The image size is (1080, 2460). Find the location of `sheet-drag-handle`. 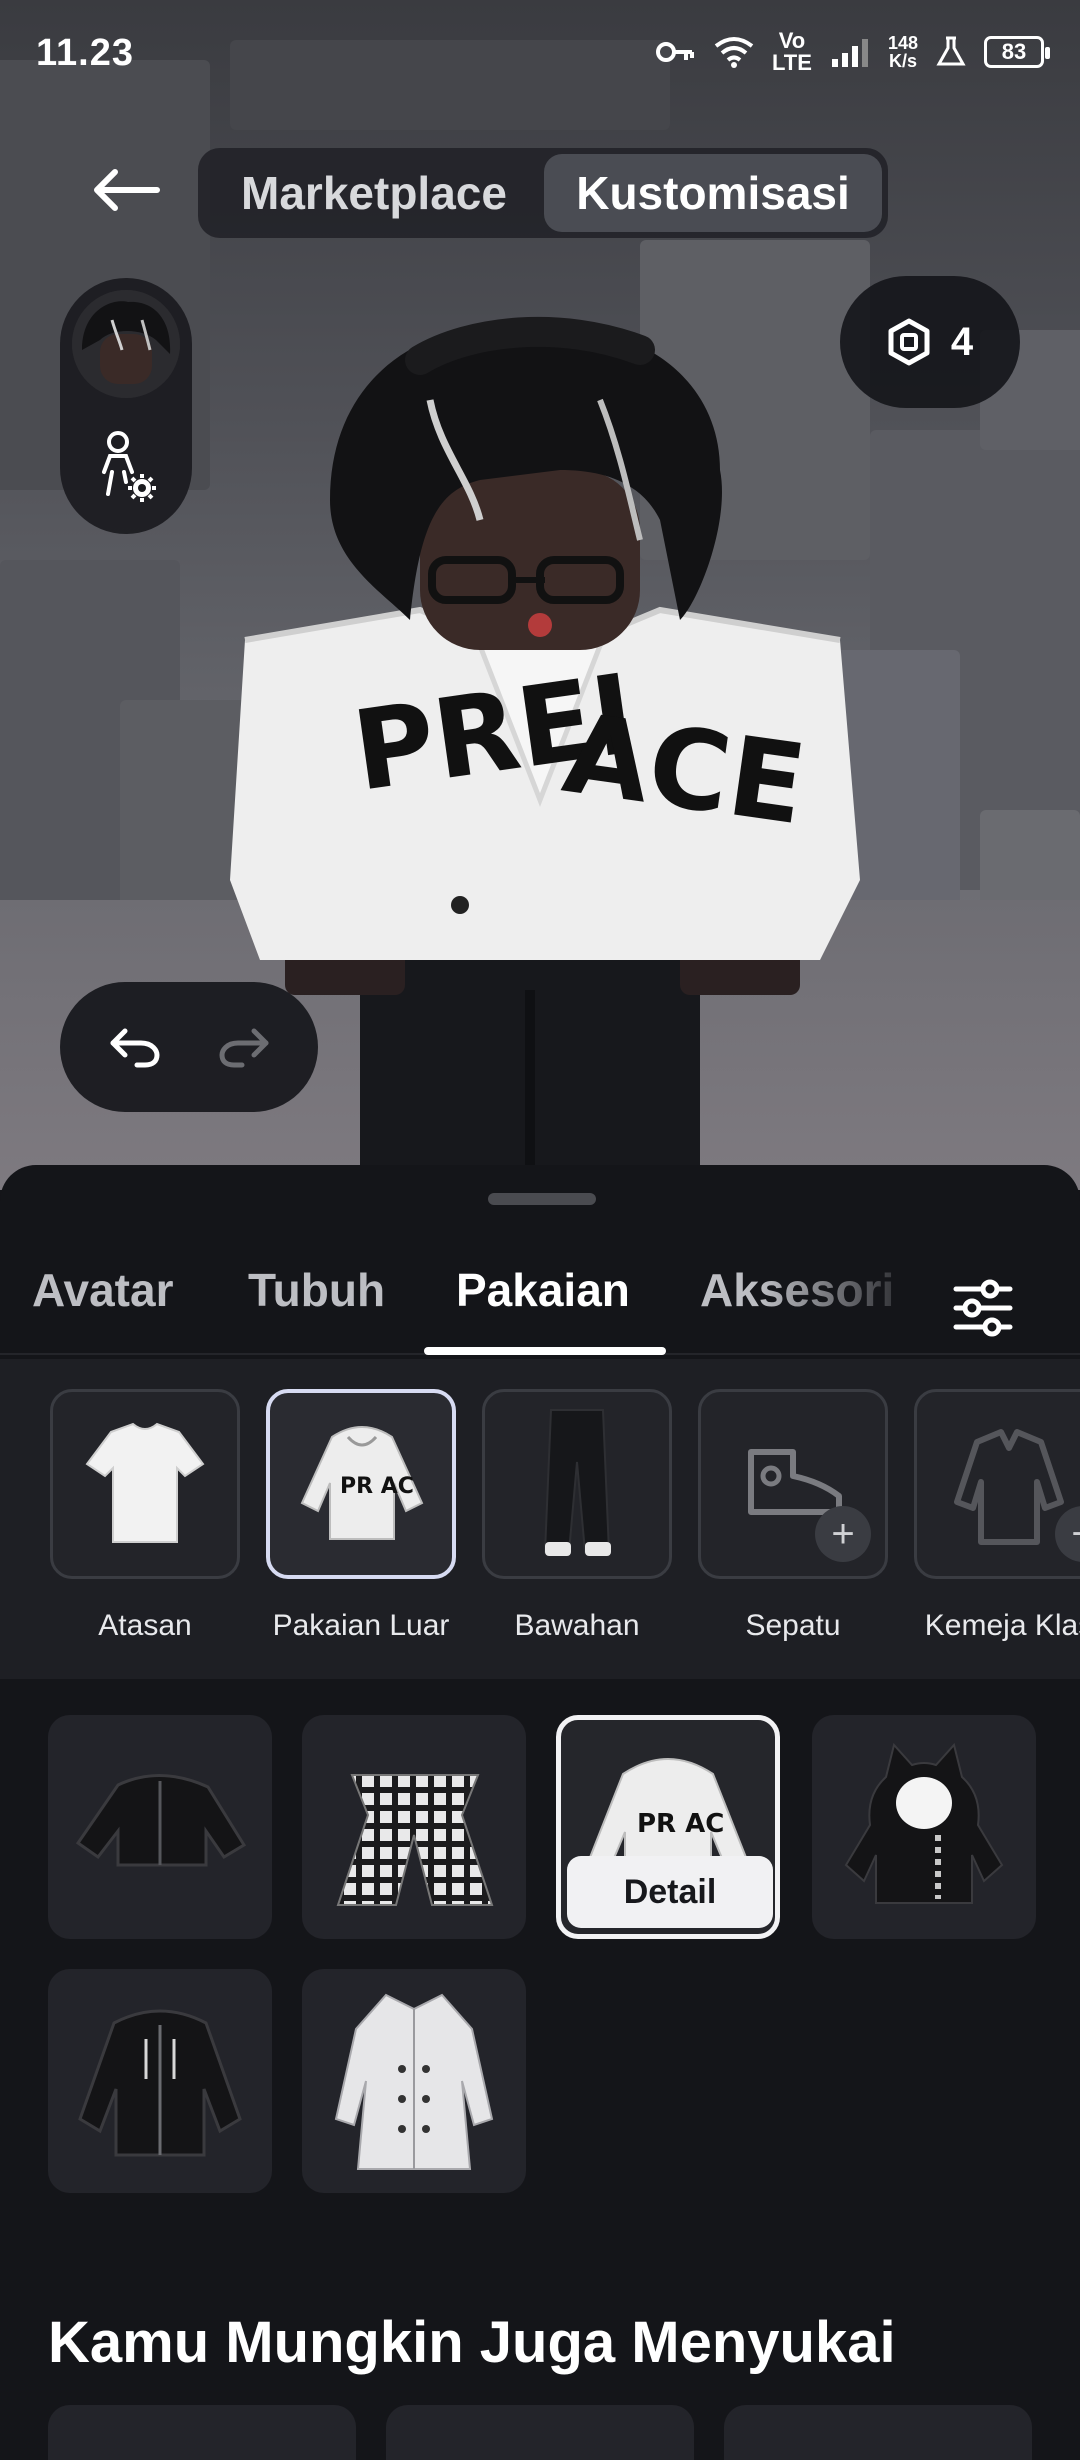

sheet-drag-handle is located at coordinates (542, 1199).